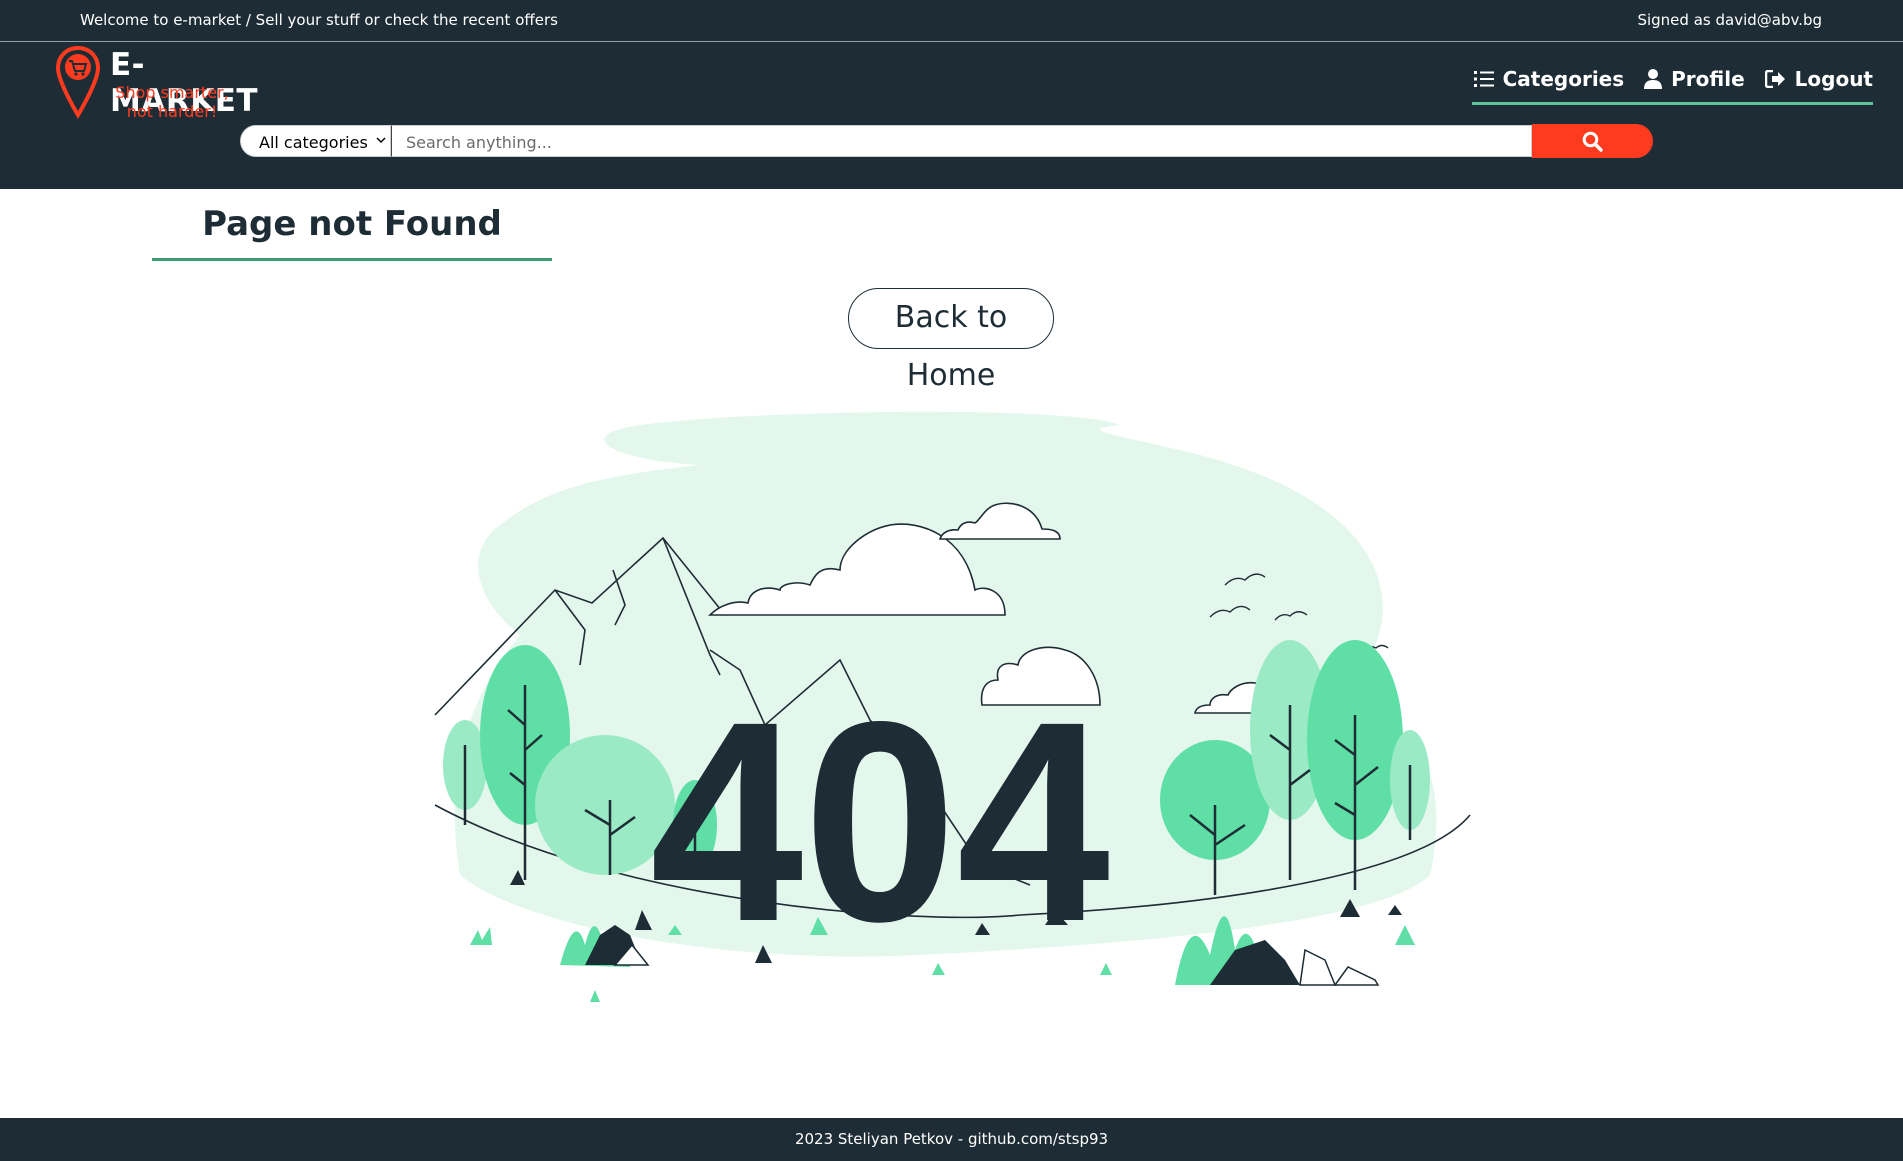 This screenshot has width=1903, height=1161. I want to click on search-icon, so click(1592, 141).